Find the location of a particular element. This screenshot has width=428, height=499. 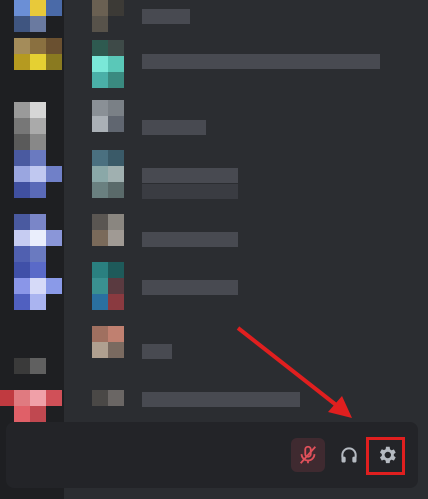

mute-button is located at coordinates (308, 455).